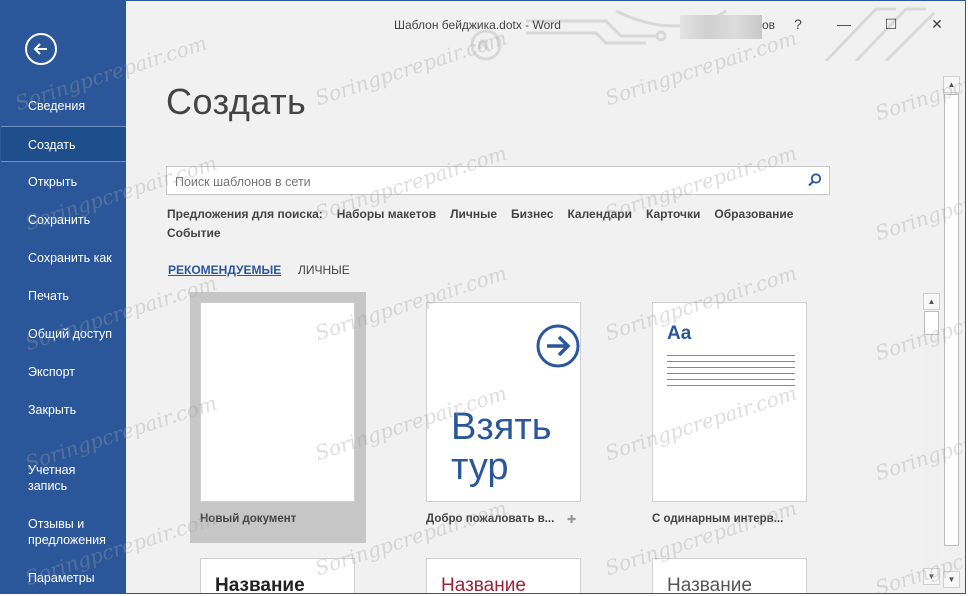  I want to click on pin-icon: ✚, so click(571, 519).